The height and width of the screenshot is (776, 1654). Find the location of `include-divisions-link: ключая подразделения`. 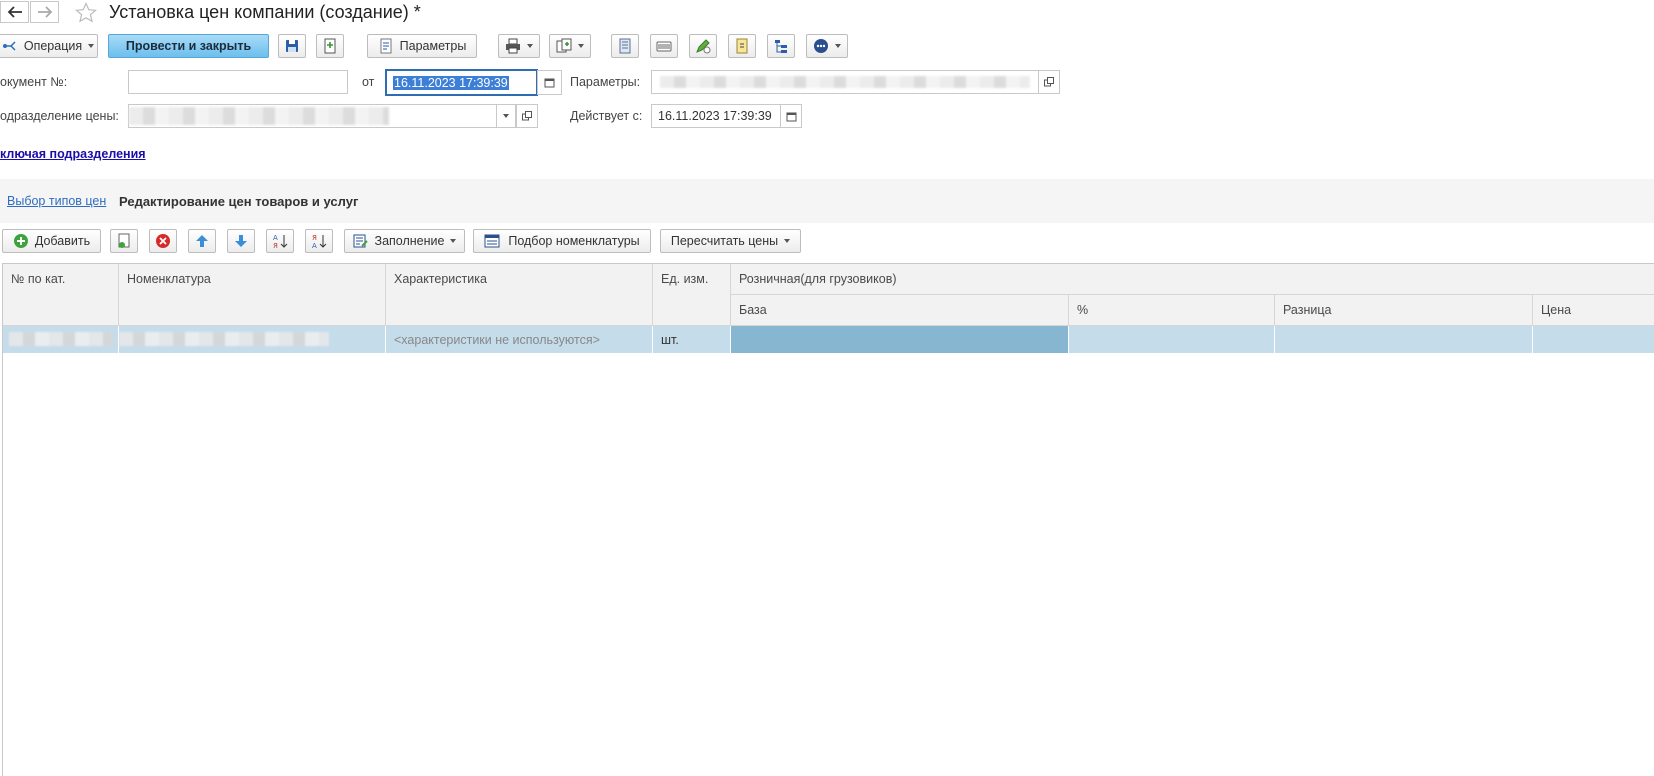

include-divisions-link: ключая подразделения is located at coordinates (73, 154).